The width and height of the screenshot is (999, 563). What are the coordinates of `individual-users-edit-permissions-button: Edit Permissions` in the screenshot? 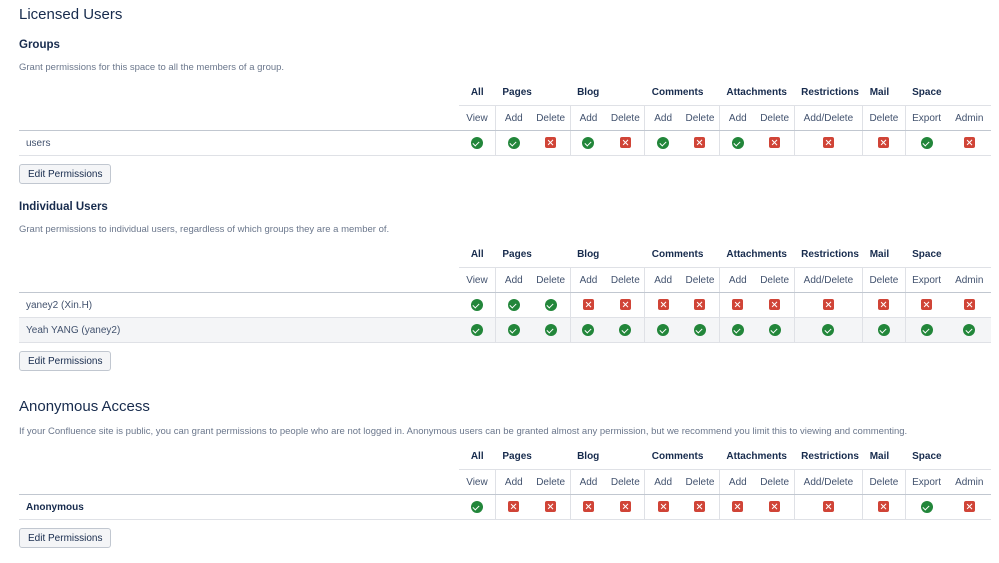 It's located at (65, 361).